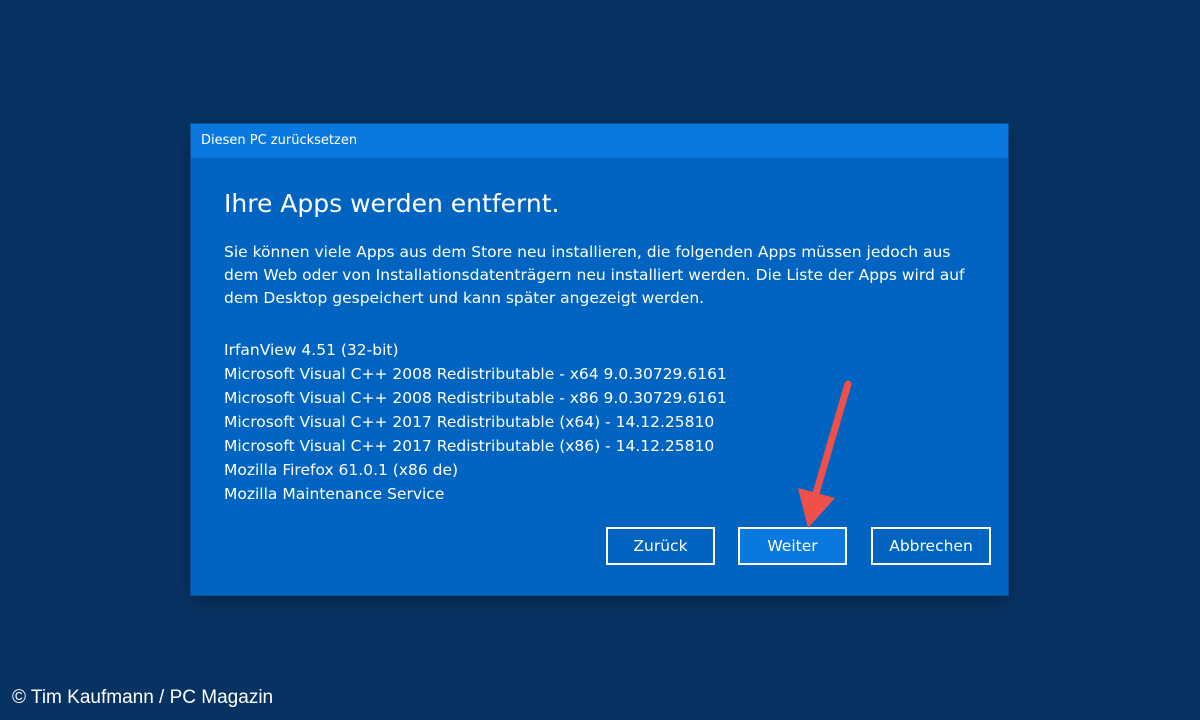 The height and width of the screenshot is (720, 1200). What do you see at coordinates (599, 546) in the screenshot?
I see `dialog-button-bar: Zurück Weiter Abbrechen` at bounding box center [599, 546].